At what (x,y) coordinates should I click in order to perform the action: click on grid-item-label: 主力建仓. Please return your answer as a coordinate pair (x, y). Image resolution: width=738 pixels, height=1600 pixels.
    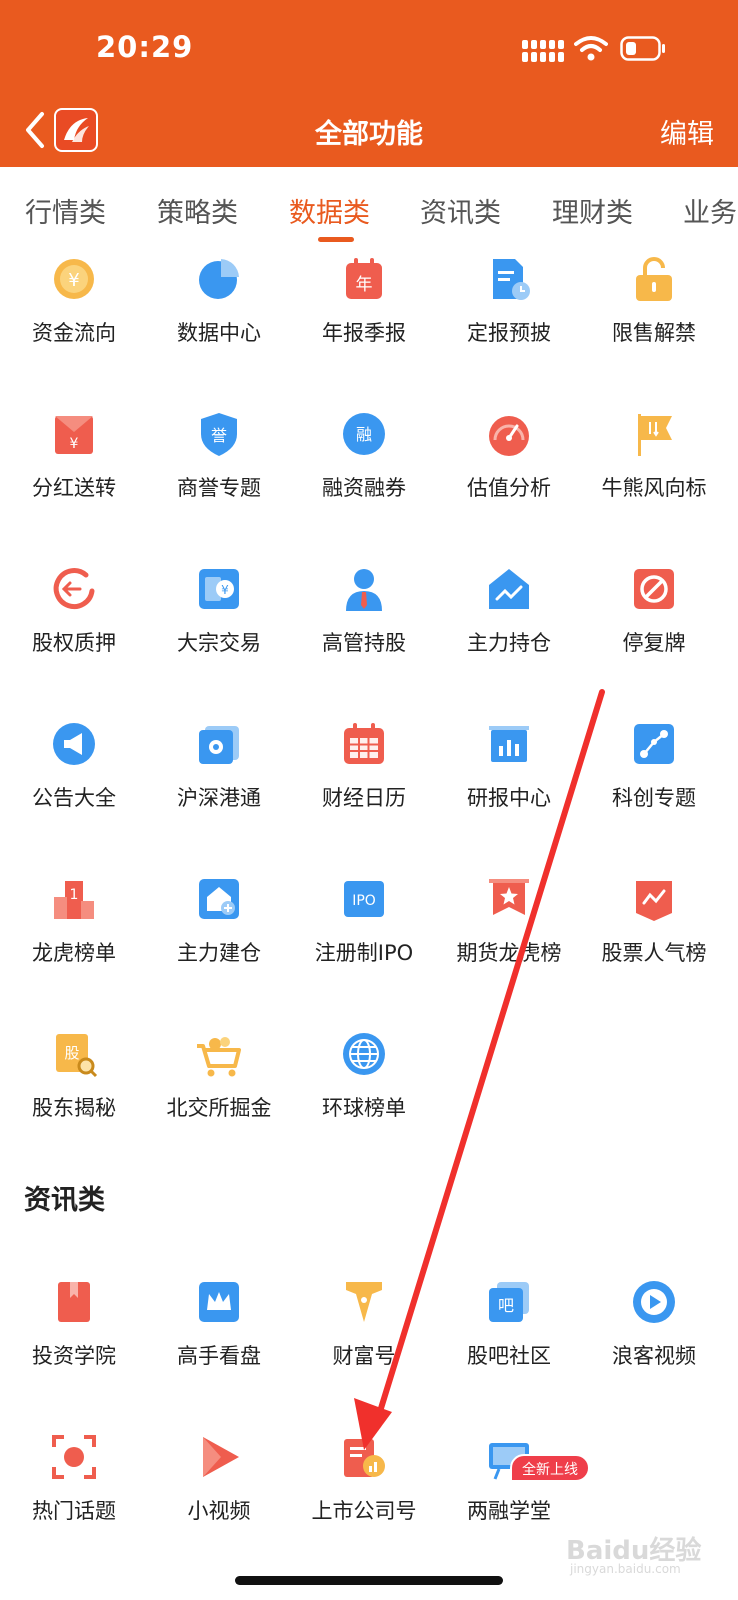
    Looking at the image, I should click on (219, 953).